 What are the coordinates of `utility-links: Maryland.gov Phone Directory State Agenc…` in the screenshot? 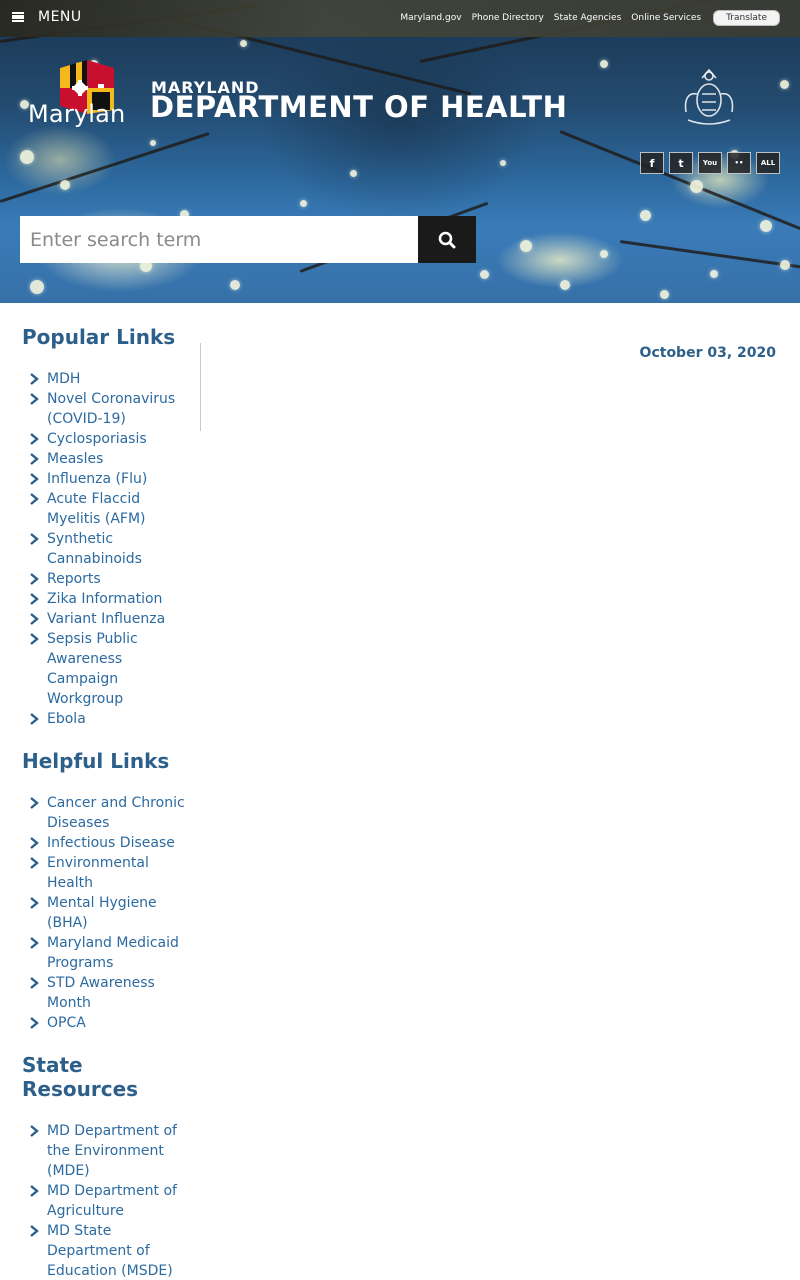 It's located at (585, 18).